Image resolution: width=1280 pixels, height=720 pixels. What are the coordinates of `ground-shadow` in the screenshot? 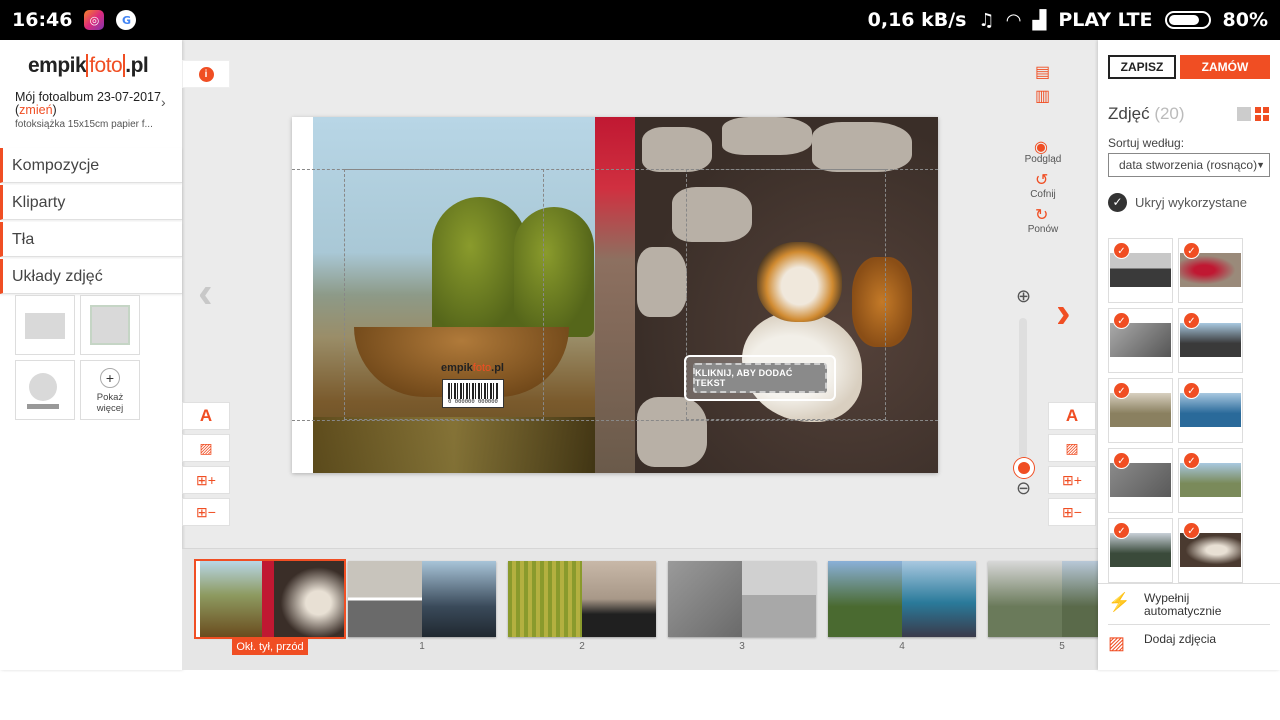 It's located at (454, 445).